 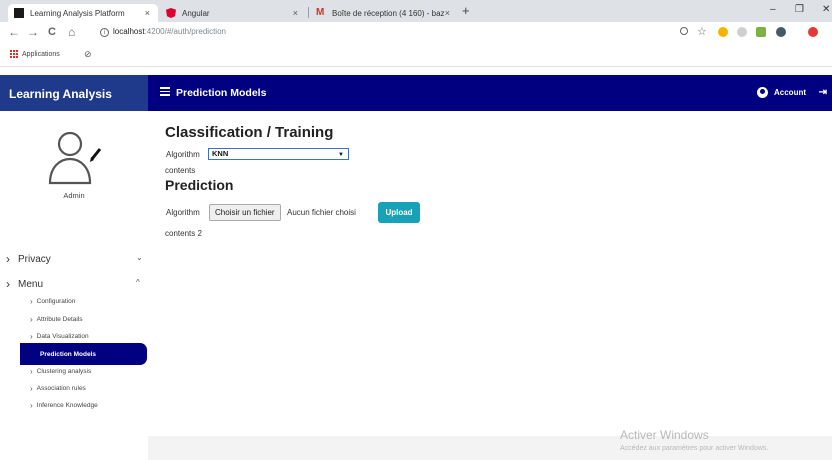 What do you see at coordinates (233, 13) in the screenshot?
I see `tab-angular: Angular ×` at bounding box center [233, 13].